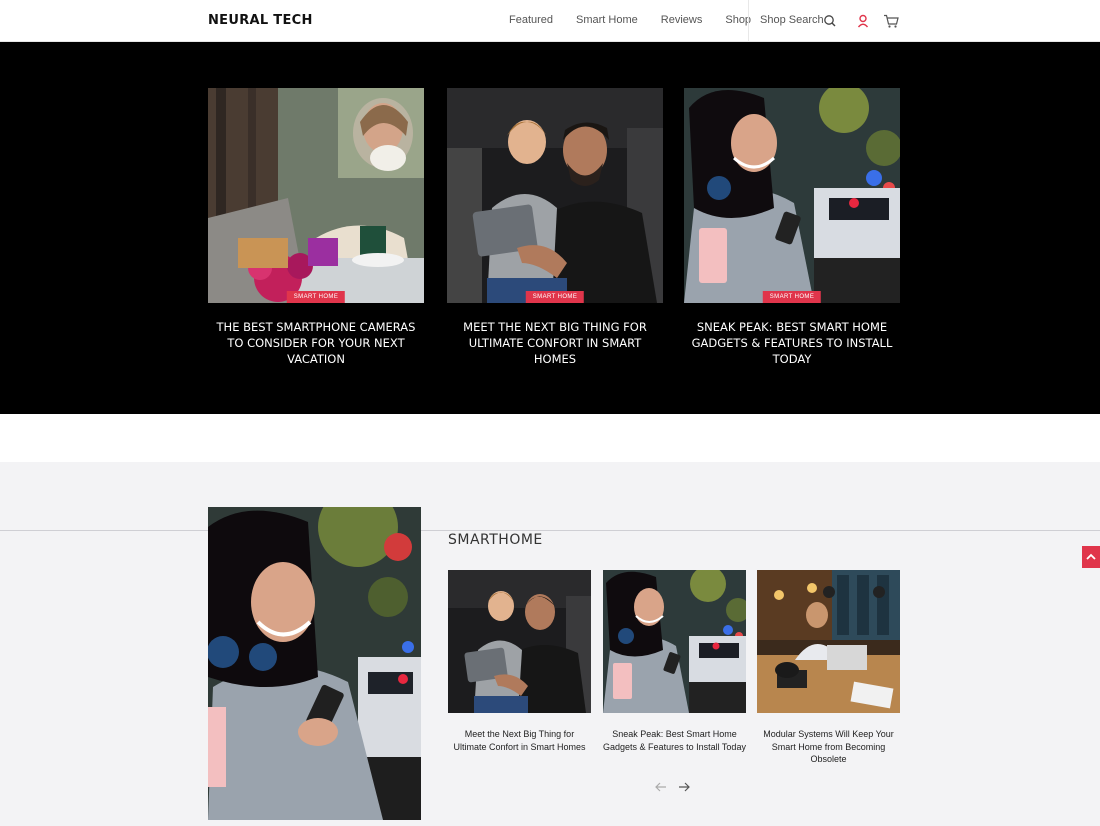 The image size is (1100, 826). What do you see at coordinates (495, 540) in the screenshot?
I see `section-title: SMARTHOME` at bounding box center [495, 540].